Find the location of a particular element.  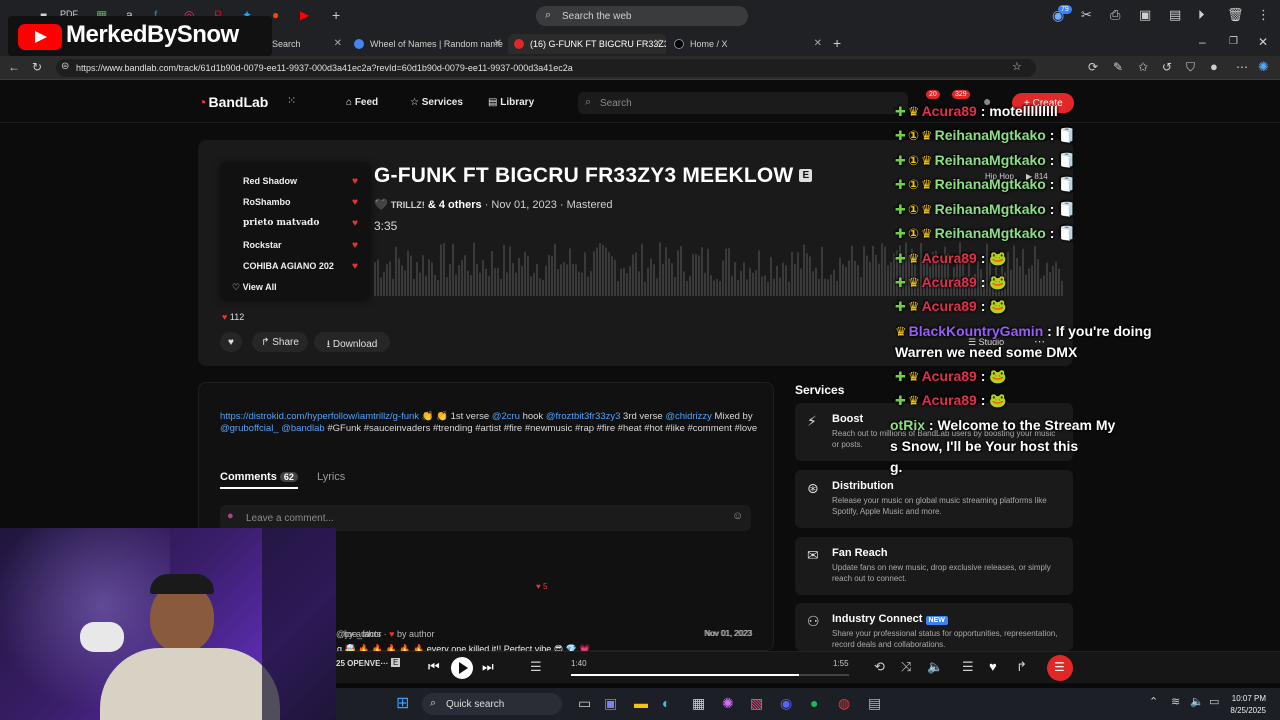

clock-time: 10:07 PM is located at coordinates (1248, 698).